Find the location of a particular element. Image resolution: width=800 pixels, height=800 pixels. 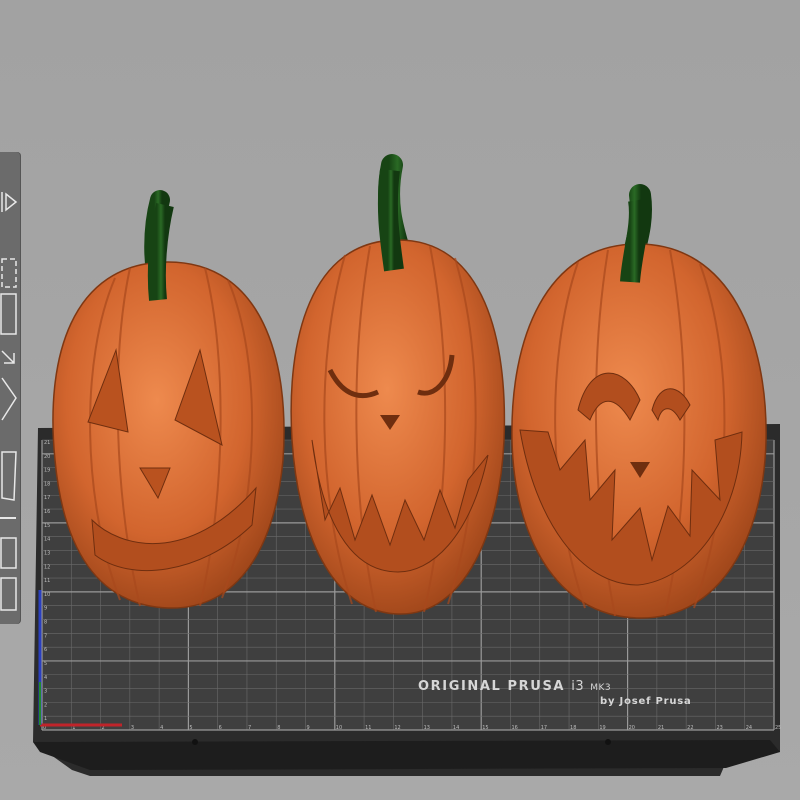

y-tick-label: 16 is located at coordinates (47, 512).